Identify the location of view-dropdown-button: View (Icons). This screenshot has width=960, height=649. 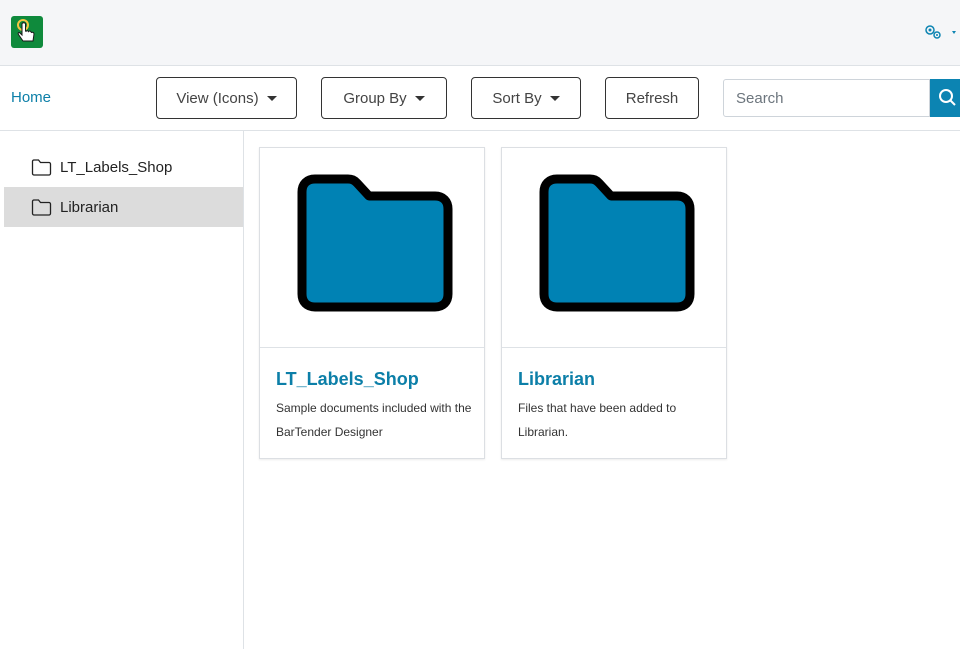
(226, 98).